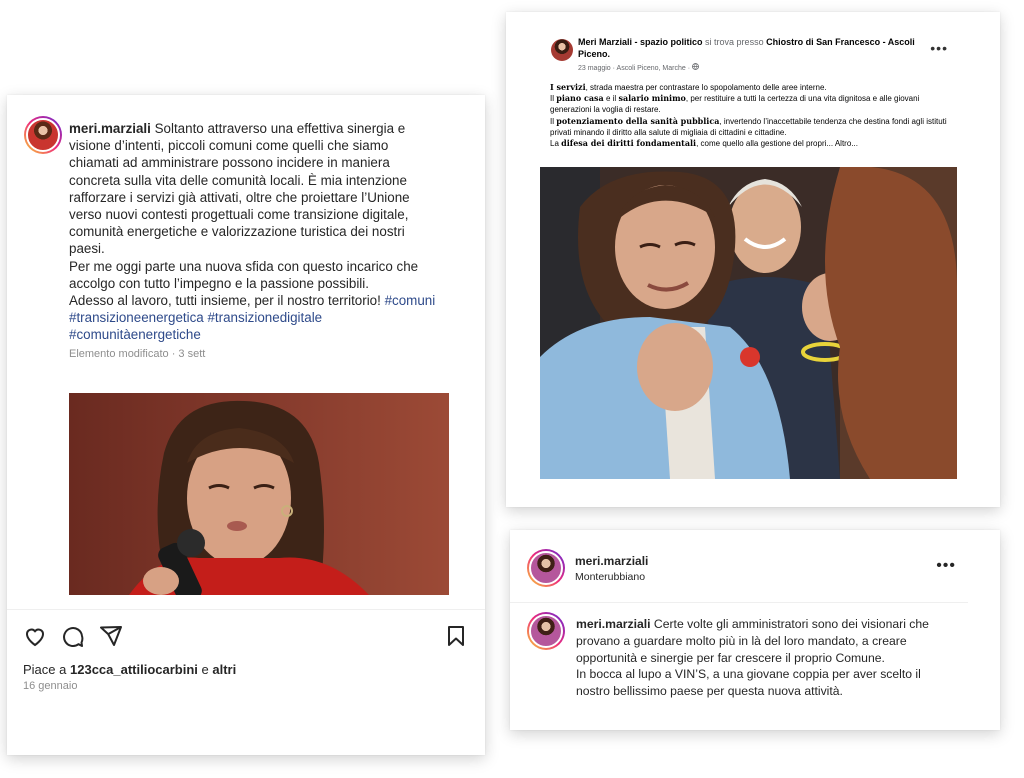 This screenshot has height=778, width=1024. I want to click on caption-avatar, so click(546, 631).